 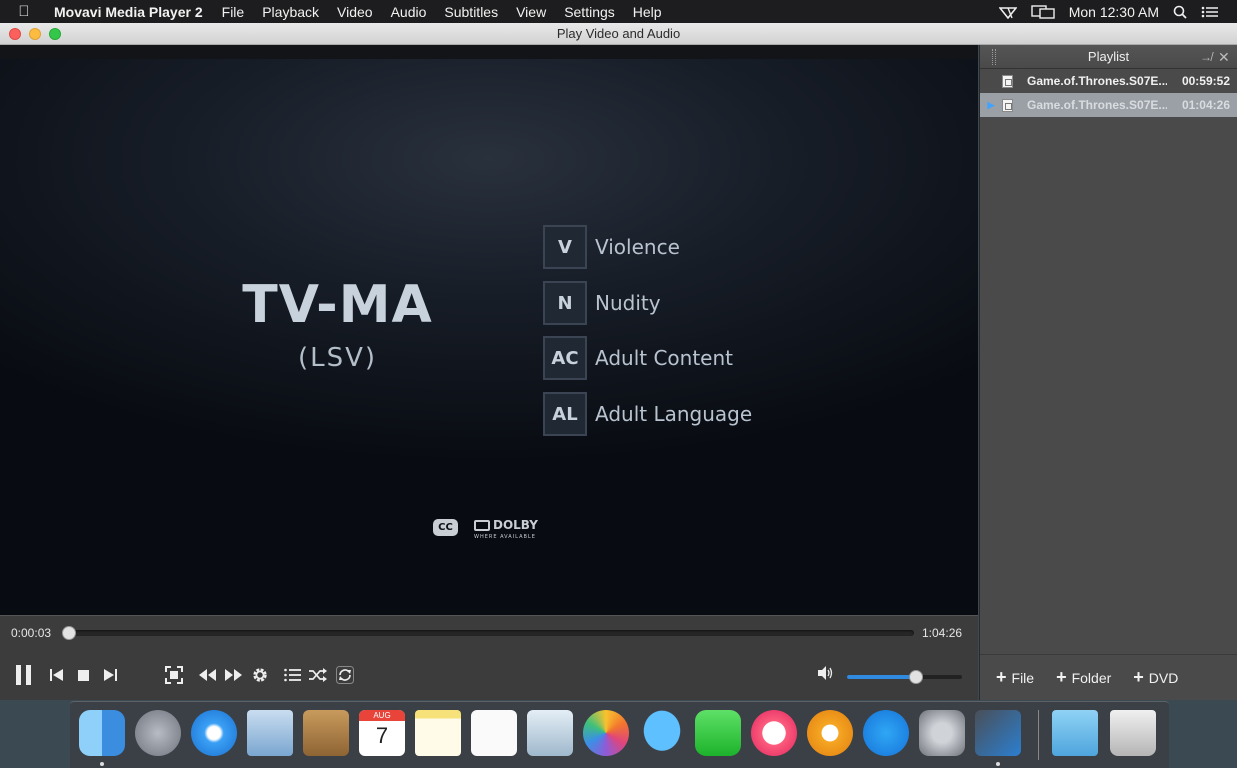 I want to click on dolby-subtext: WHERE AVAILABLE, so click(x=505, y=537).